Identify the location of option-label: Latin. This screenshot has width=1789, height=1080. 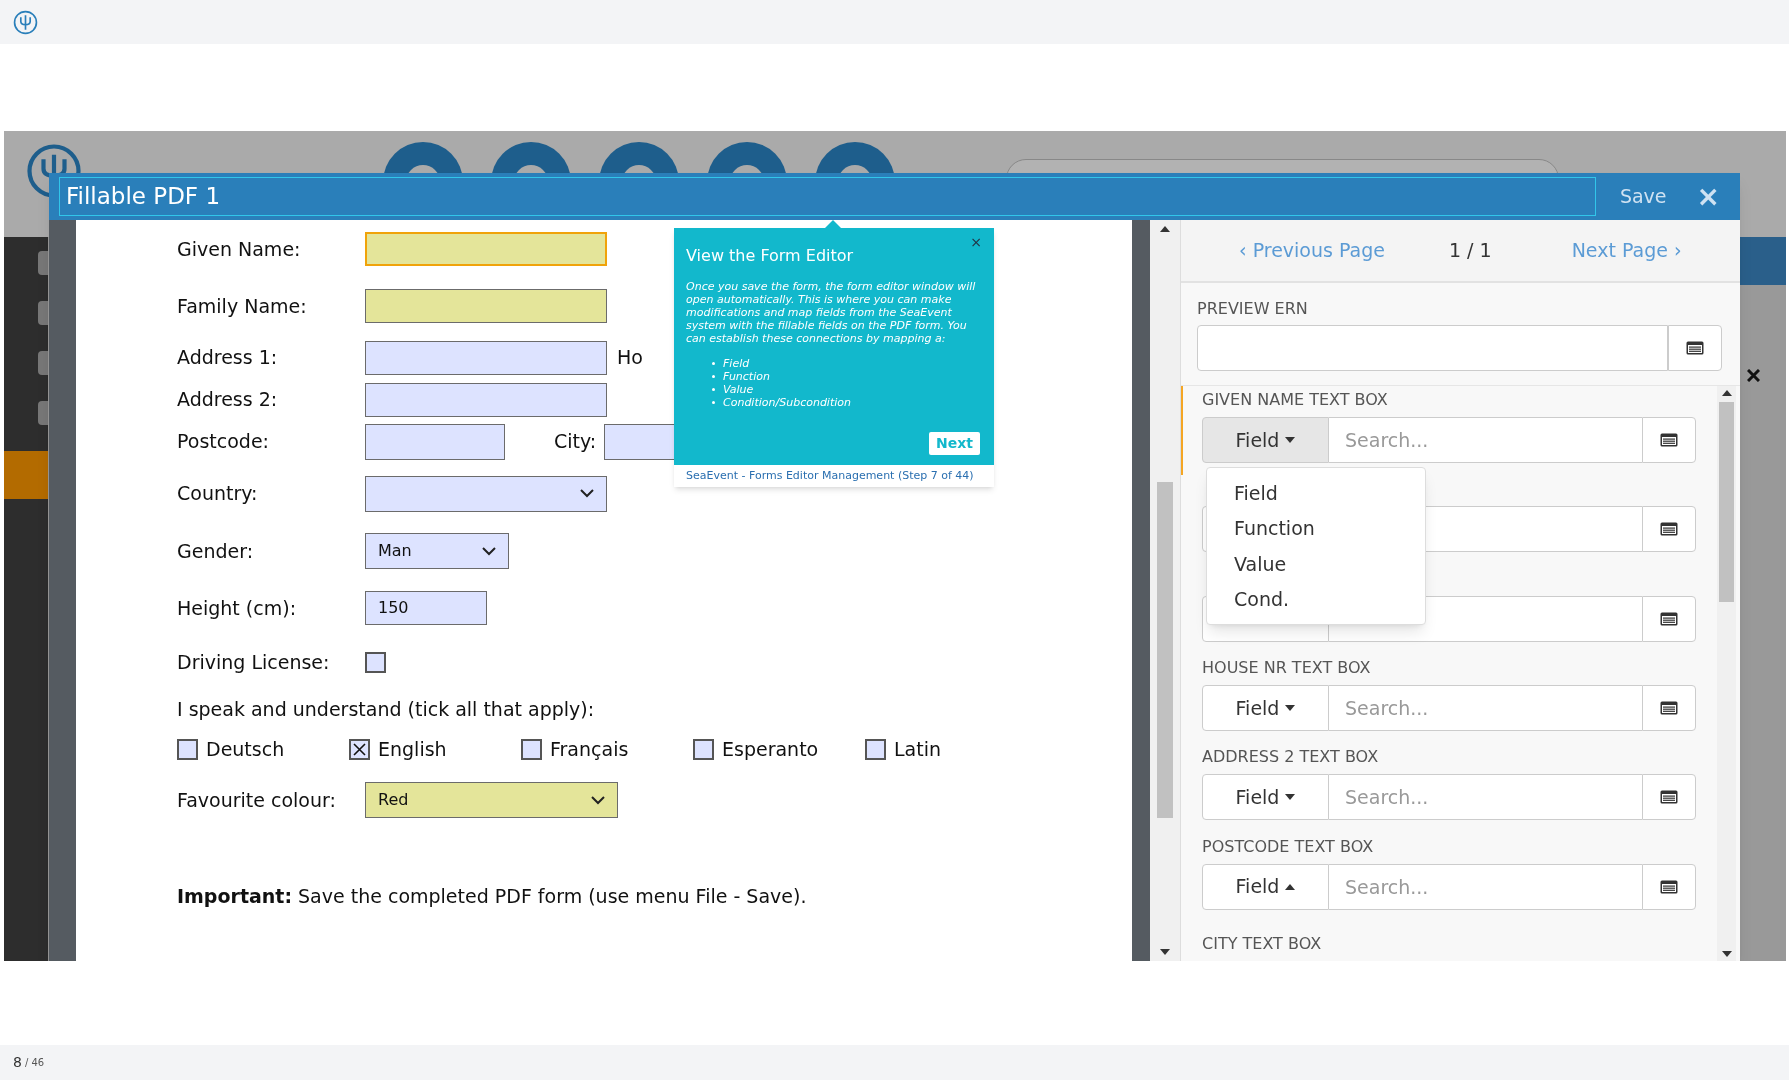
(917, 749).